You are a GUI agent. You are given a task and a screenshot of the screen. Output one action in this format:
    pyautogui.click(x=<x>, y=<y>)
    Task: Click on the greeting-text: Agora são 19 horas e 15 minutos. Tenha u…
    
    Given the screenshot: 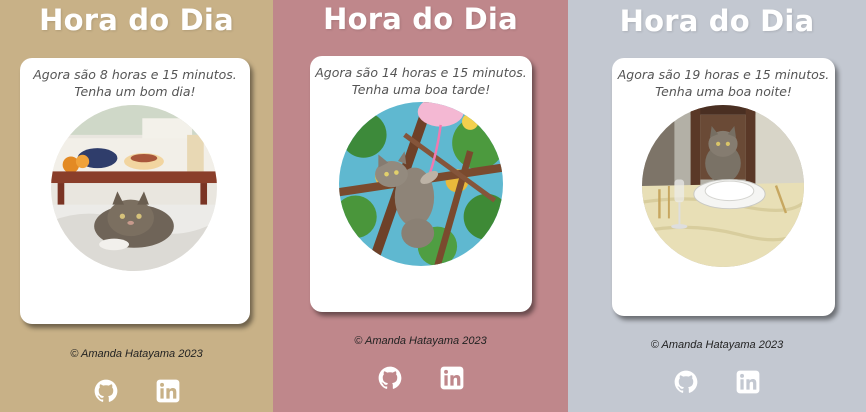 What is the action you would take?
    pyautogui.click(x=723, y=83)
    